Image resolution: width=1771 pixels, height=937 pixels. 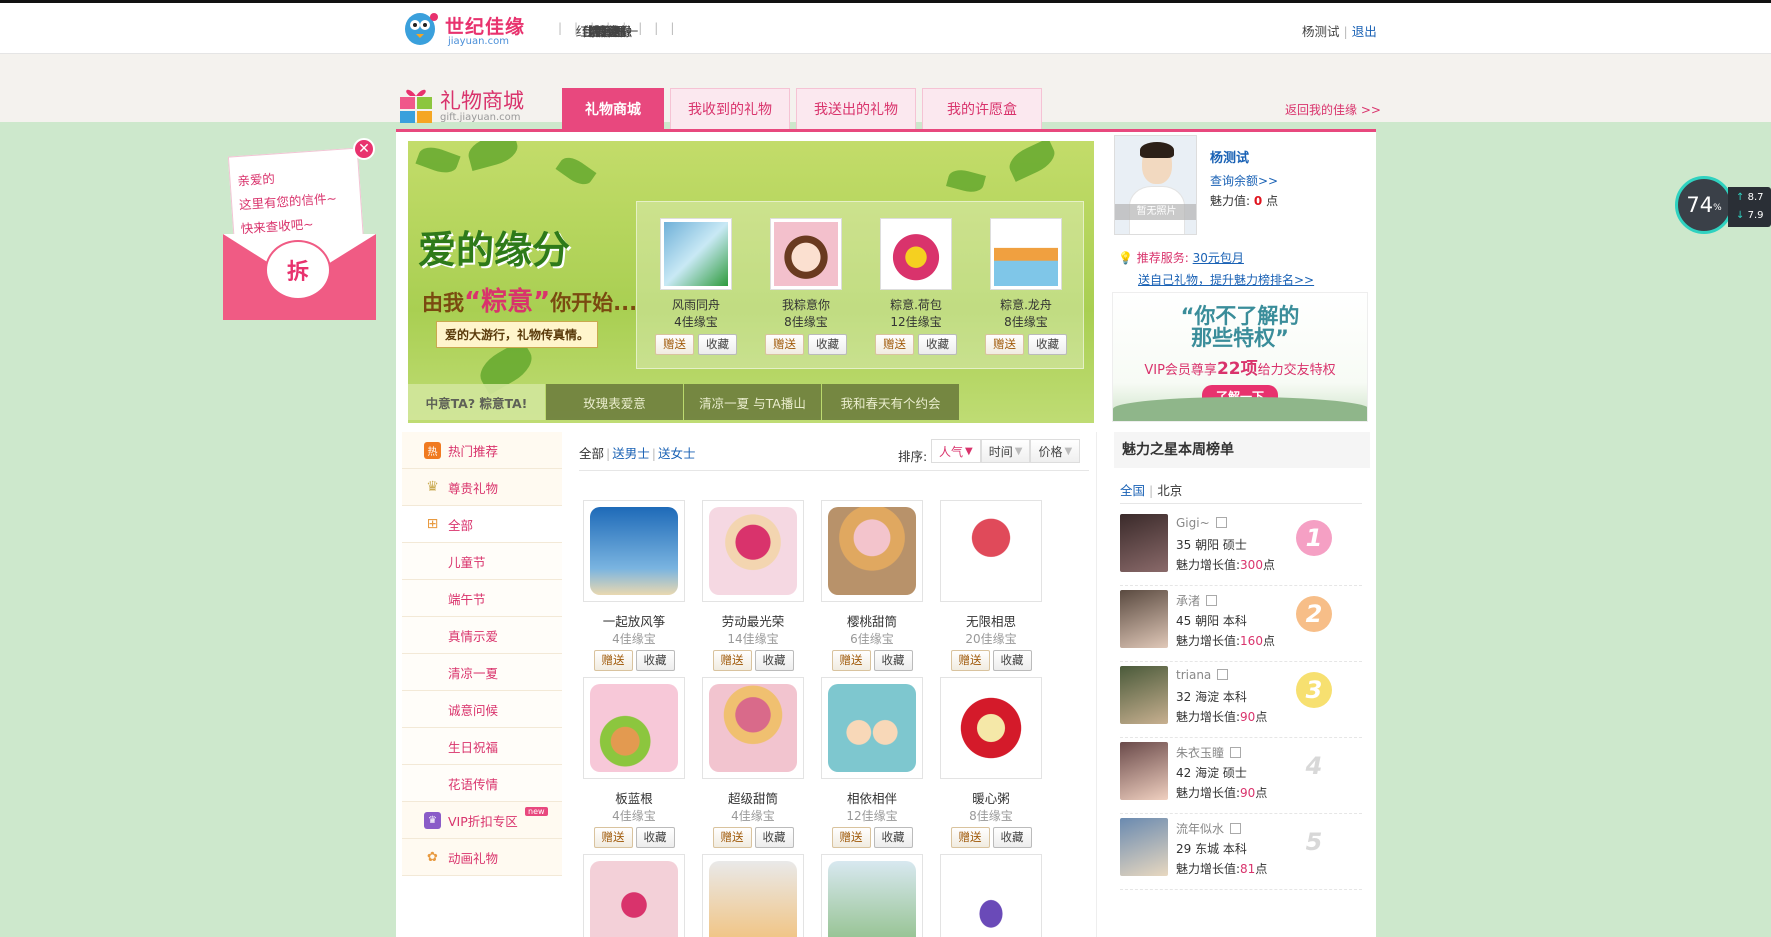 What do you see at coordinates (482, 561) in the screenshot?
I see `menu-children-day: 儿童节` at bounding box center [482, 561].